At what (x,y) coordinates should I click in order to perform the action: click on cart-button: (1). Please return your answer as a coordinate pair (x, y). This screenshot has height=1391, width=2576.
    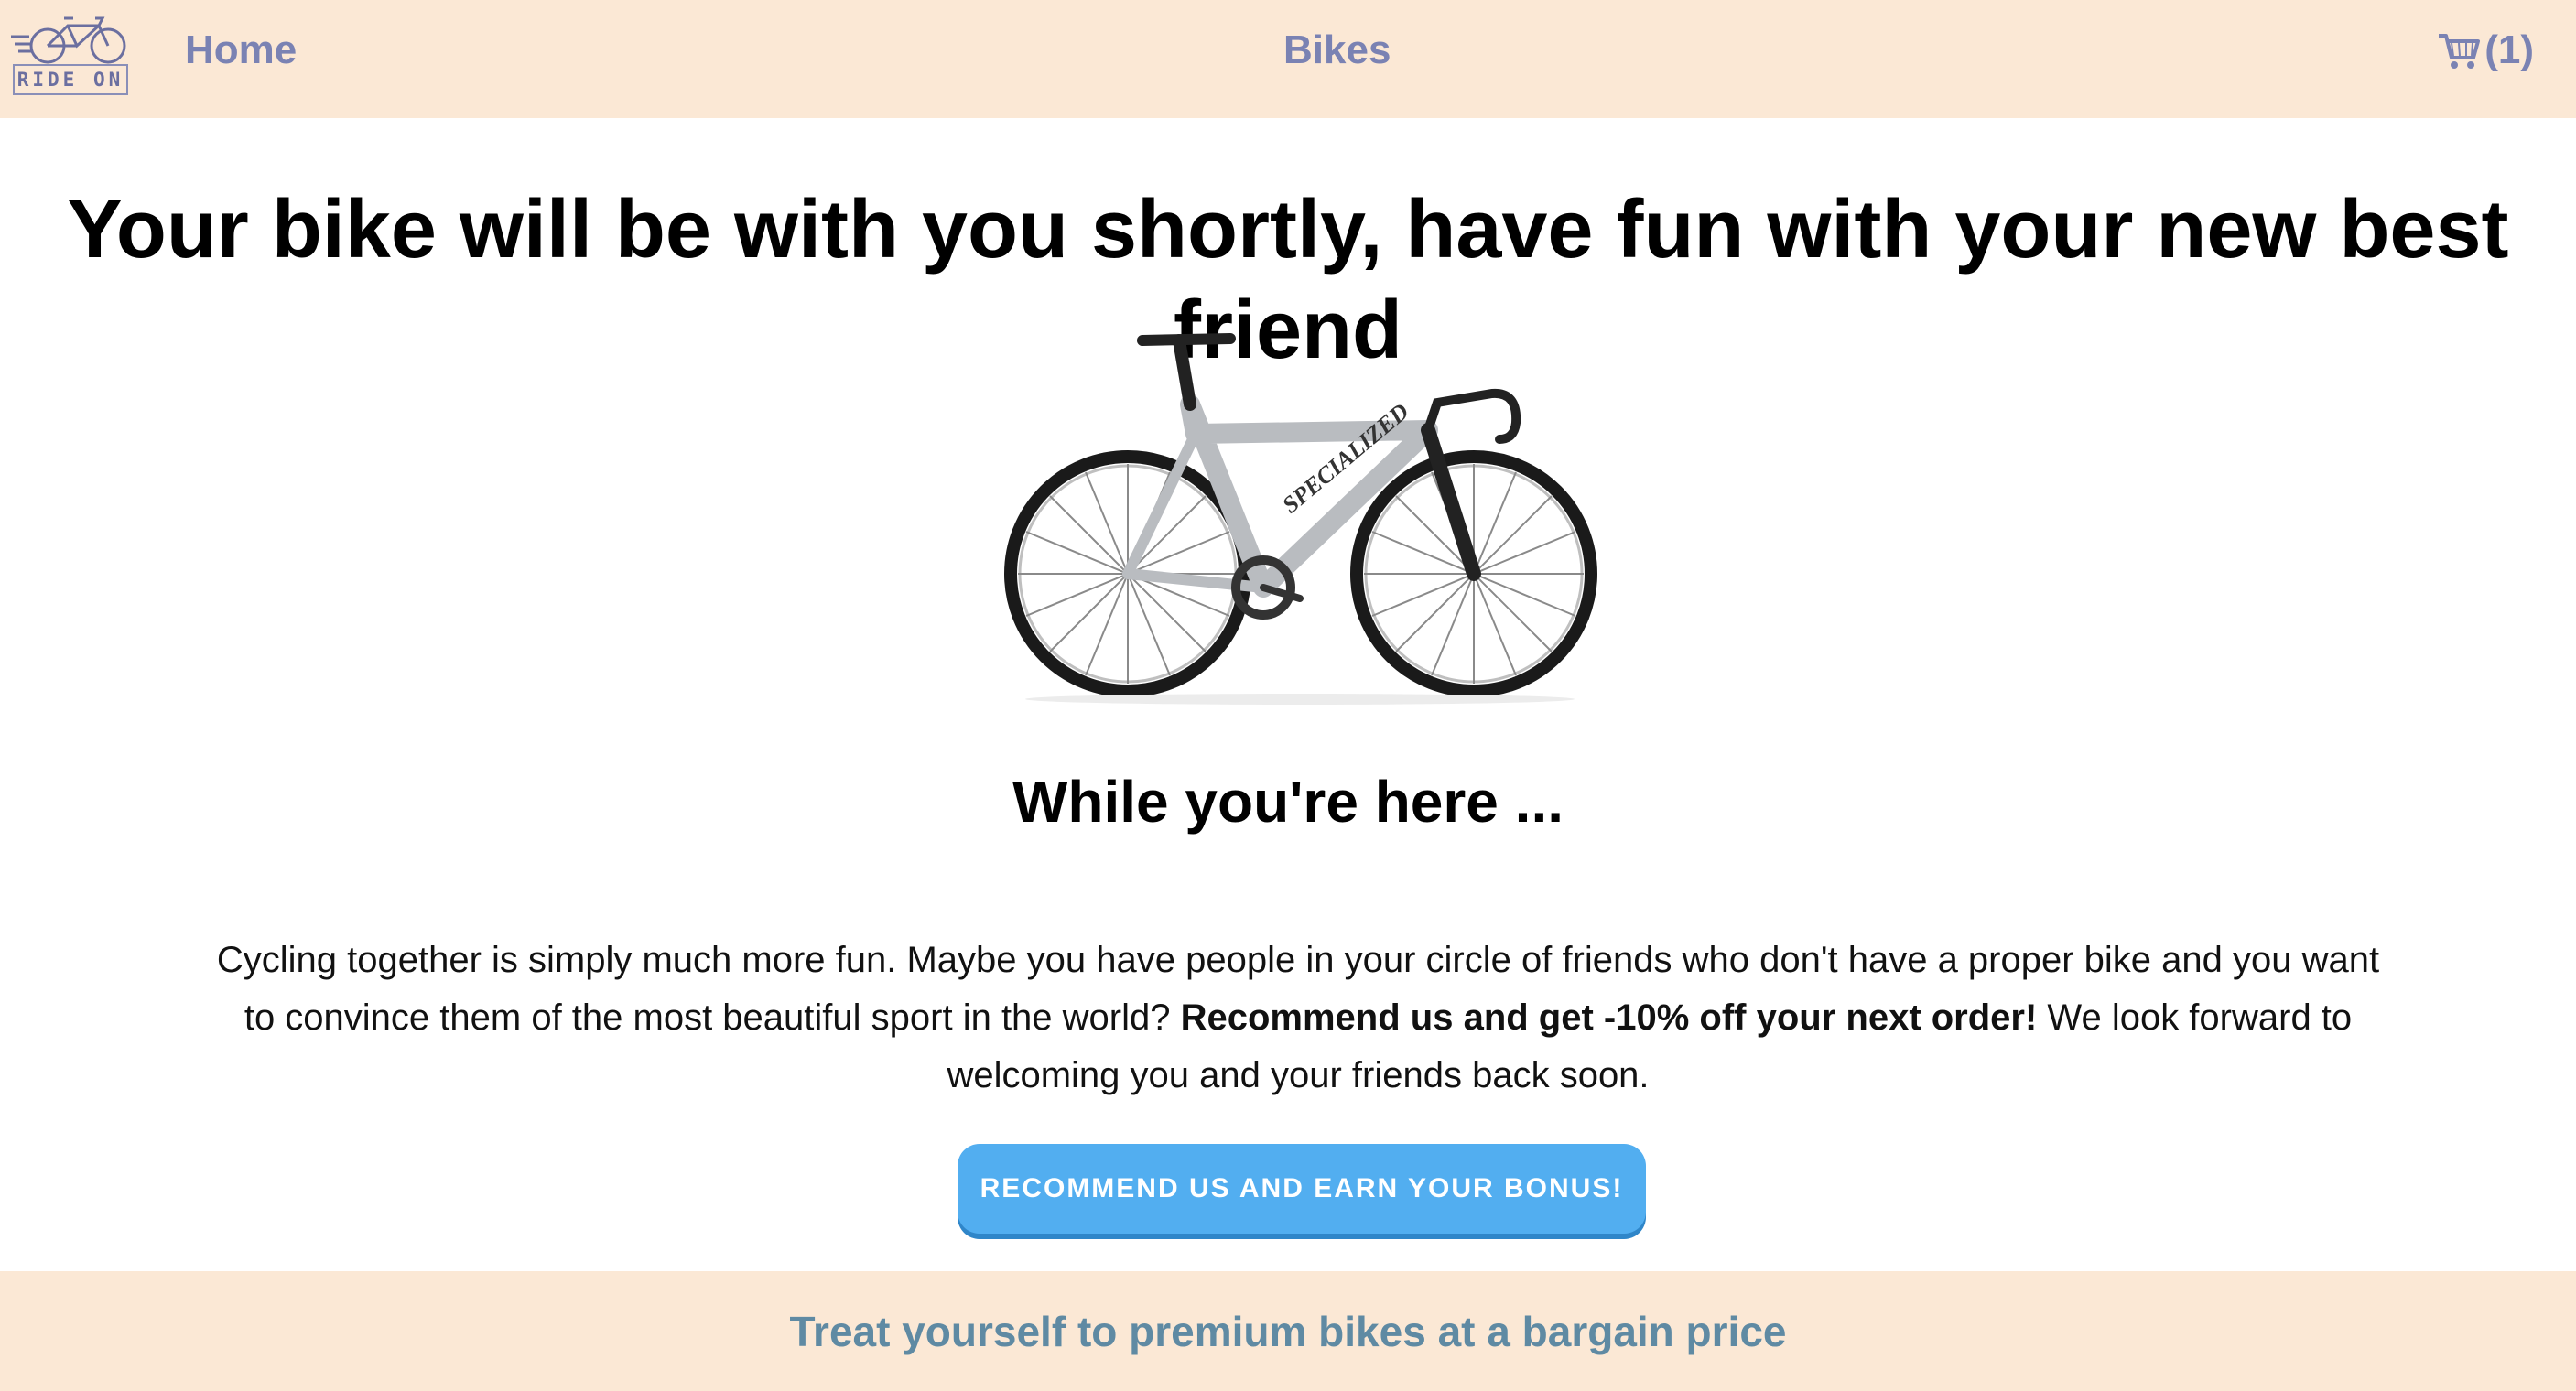
    Looking at the image, I should click on (2486, 50).